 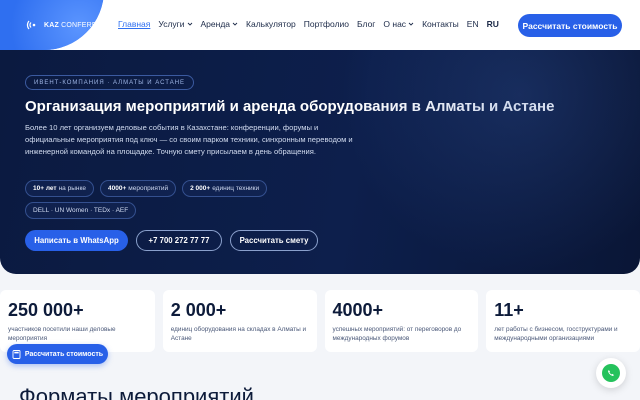 I want to click on logo-rest: CONFERENCE, so click(x=87, y=25).